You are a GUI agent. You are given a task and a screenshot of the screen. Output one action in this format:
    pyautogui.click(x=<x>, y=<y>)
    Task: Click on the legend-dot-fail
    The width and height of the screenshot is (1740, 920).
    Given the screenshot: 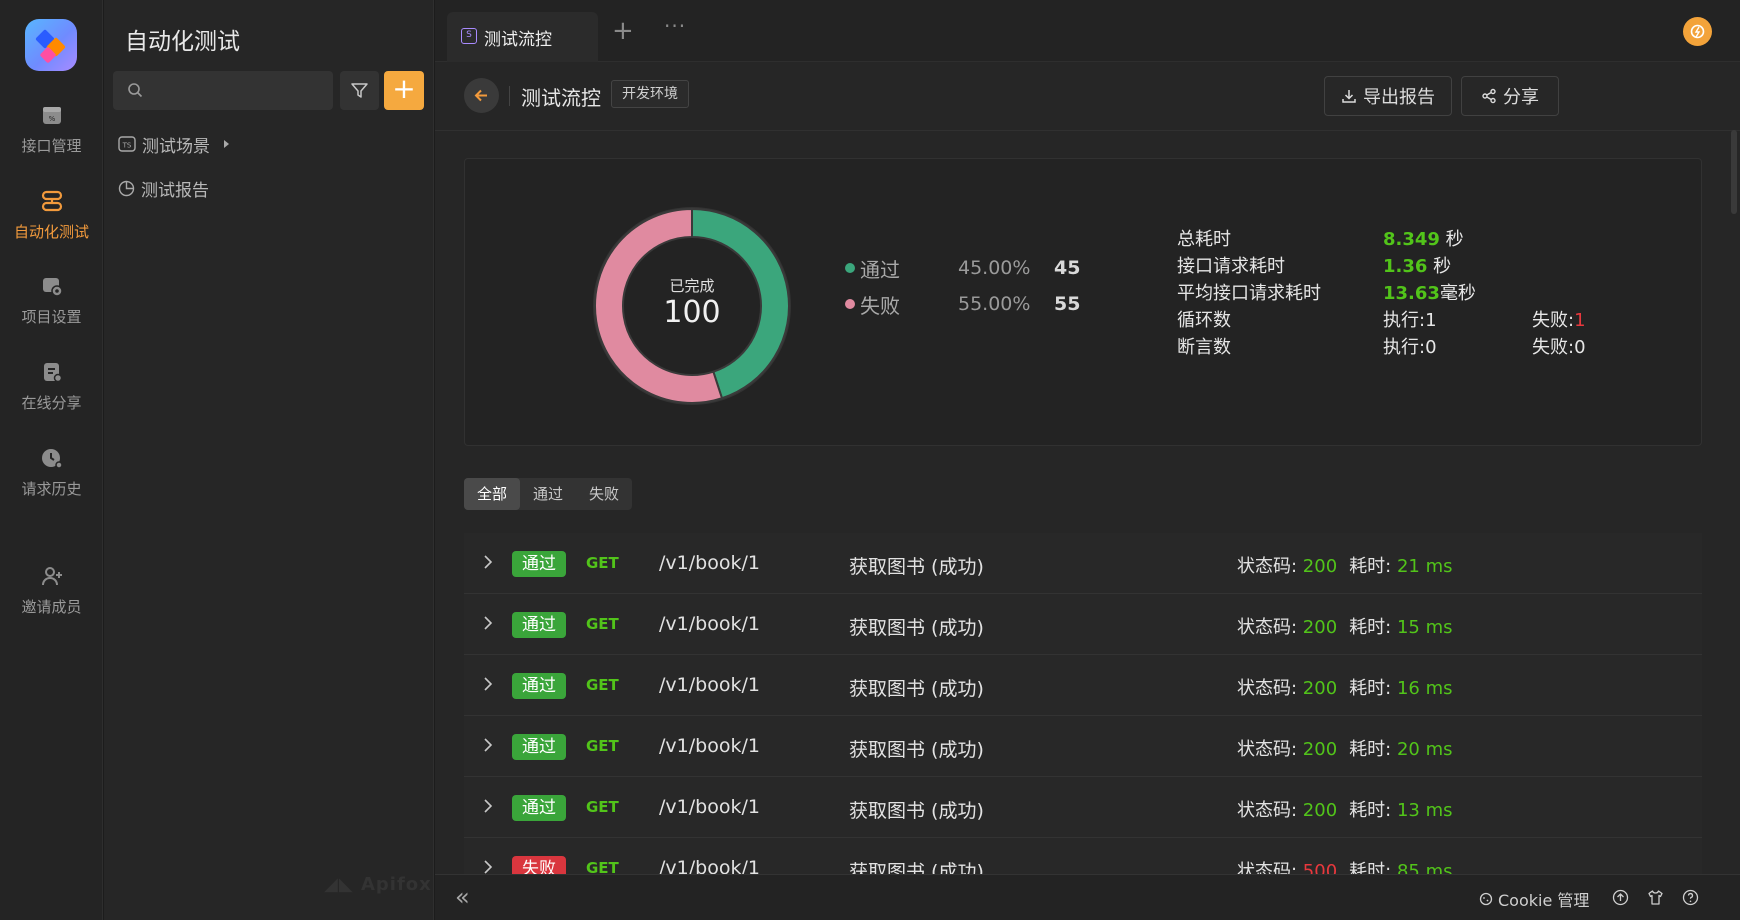 What is the action you would take?
    pyautogui.click(x=850, y=304)
    